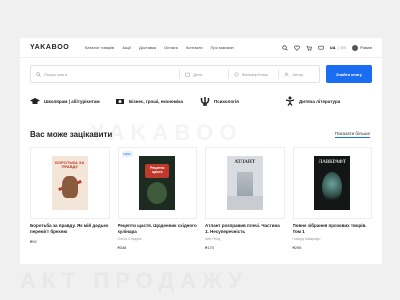  Describe the element at coordinates (213, 239) in the screenshot. I see `book-author: Айн Ренд` at that location.